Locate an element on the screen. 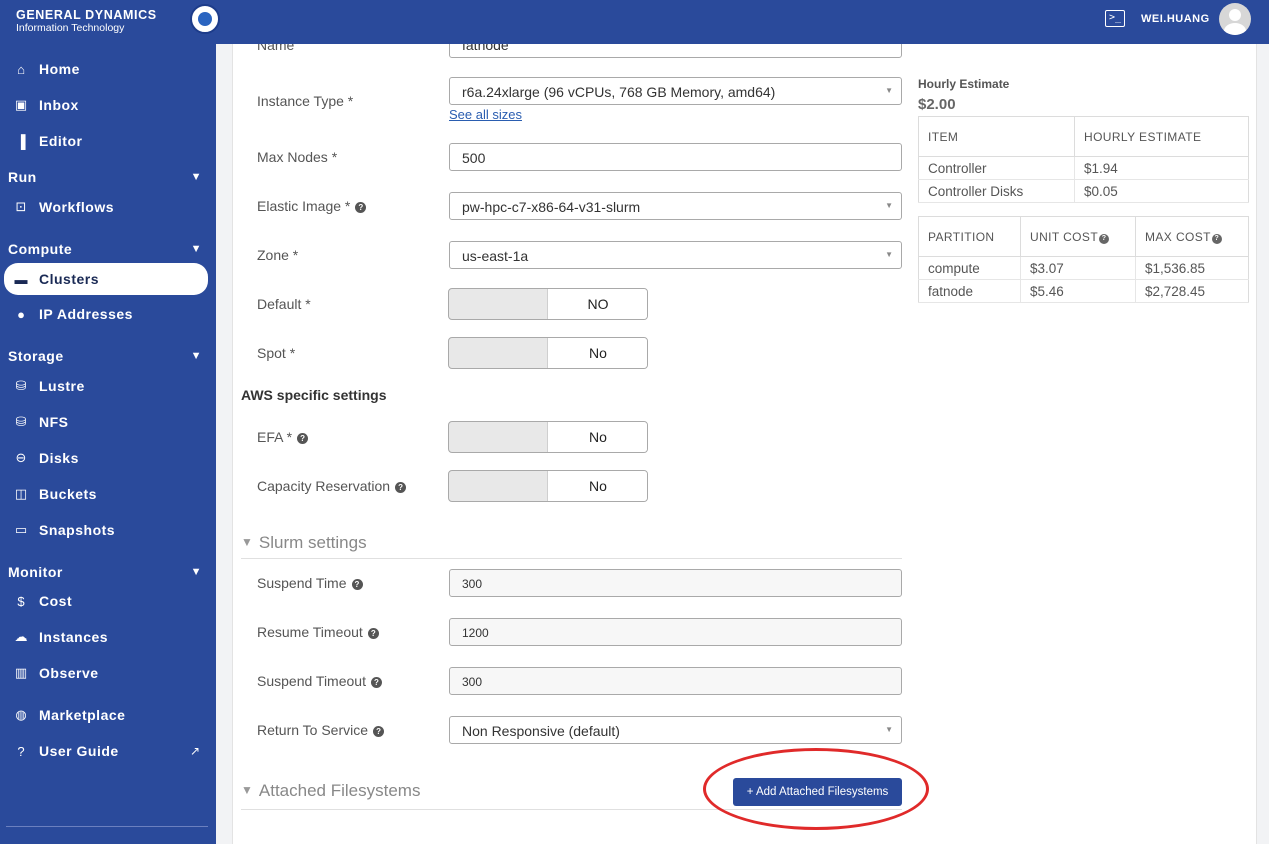 The image size is (1269, 844). efa-toggle: No is located at coordinates (548, 437).